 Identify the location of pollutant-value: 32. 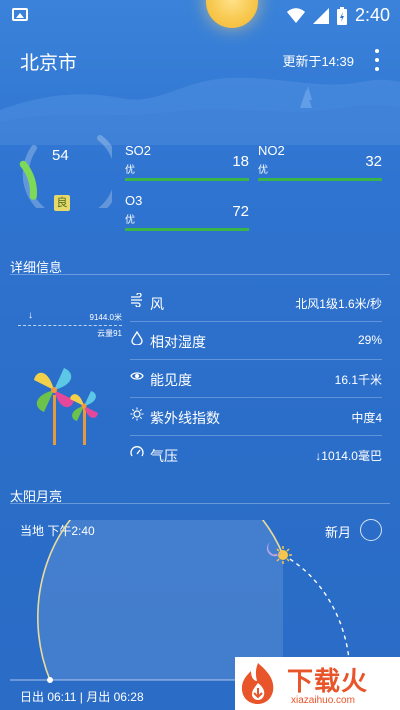
(373, 161).